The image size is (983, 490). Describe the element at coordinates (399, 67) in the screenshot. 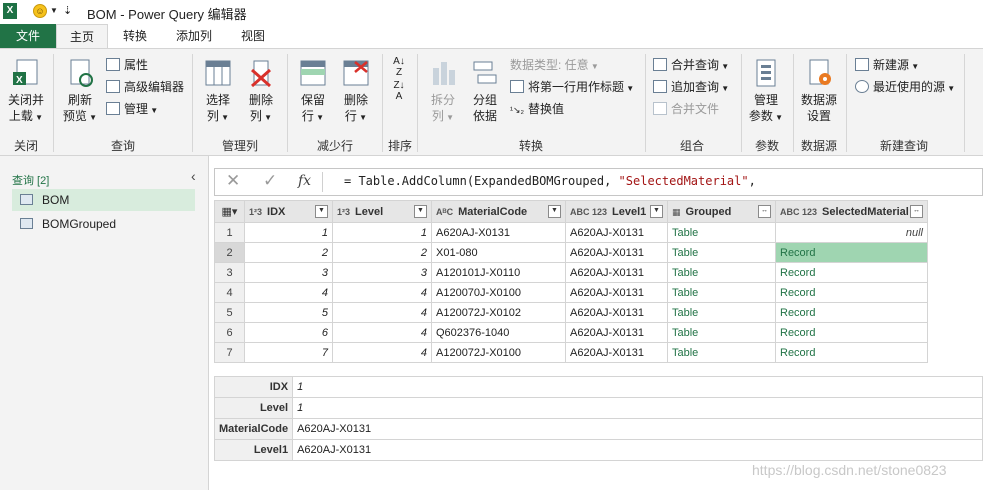

I see `sort-ascending-button: A↓ Z` at that location.